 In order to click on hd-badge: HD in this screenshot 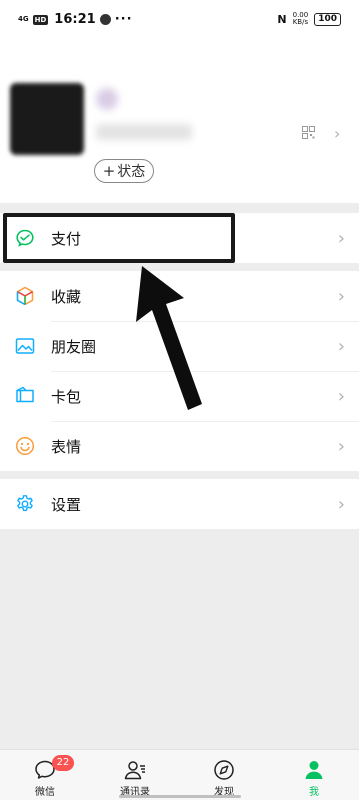, I will do `click(40, 19)`.